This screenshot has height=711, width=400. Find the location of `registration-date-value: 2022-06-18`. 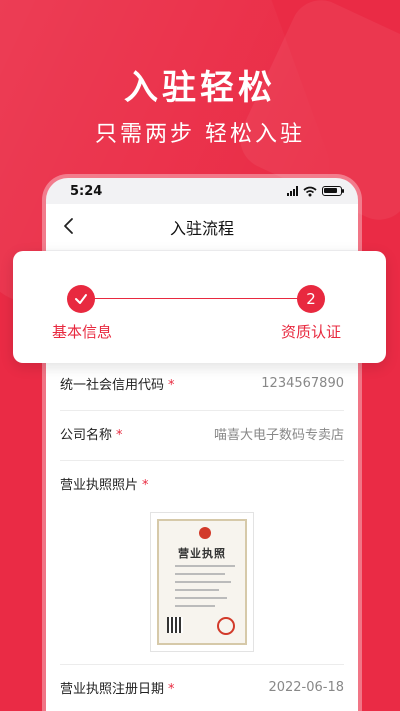

registration-date-value: 2022-06-18 is located at coordinates (306, 687).